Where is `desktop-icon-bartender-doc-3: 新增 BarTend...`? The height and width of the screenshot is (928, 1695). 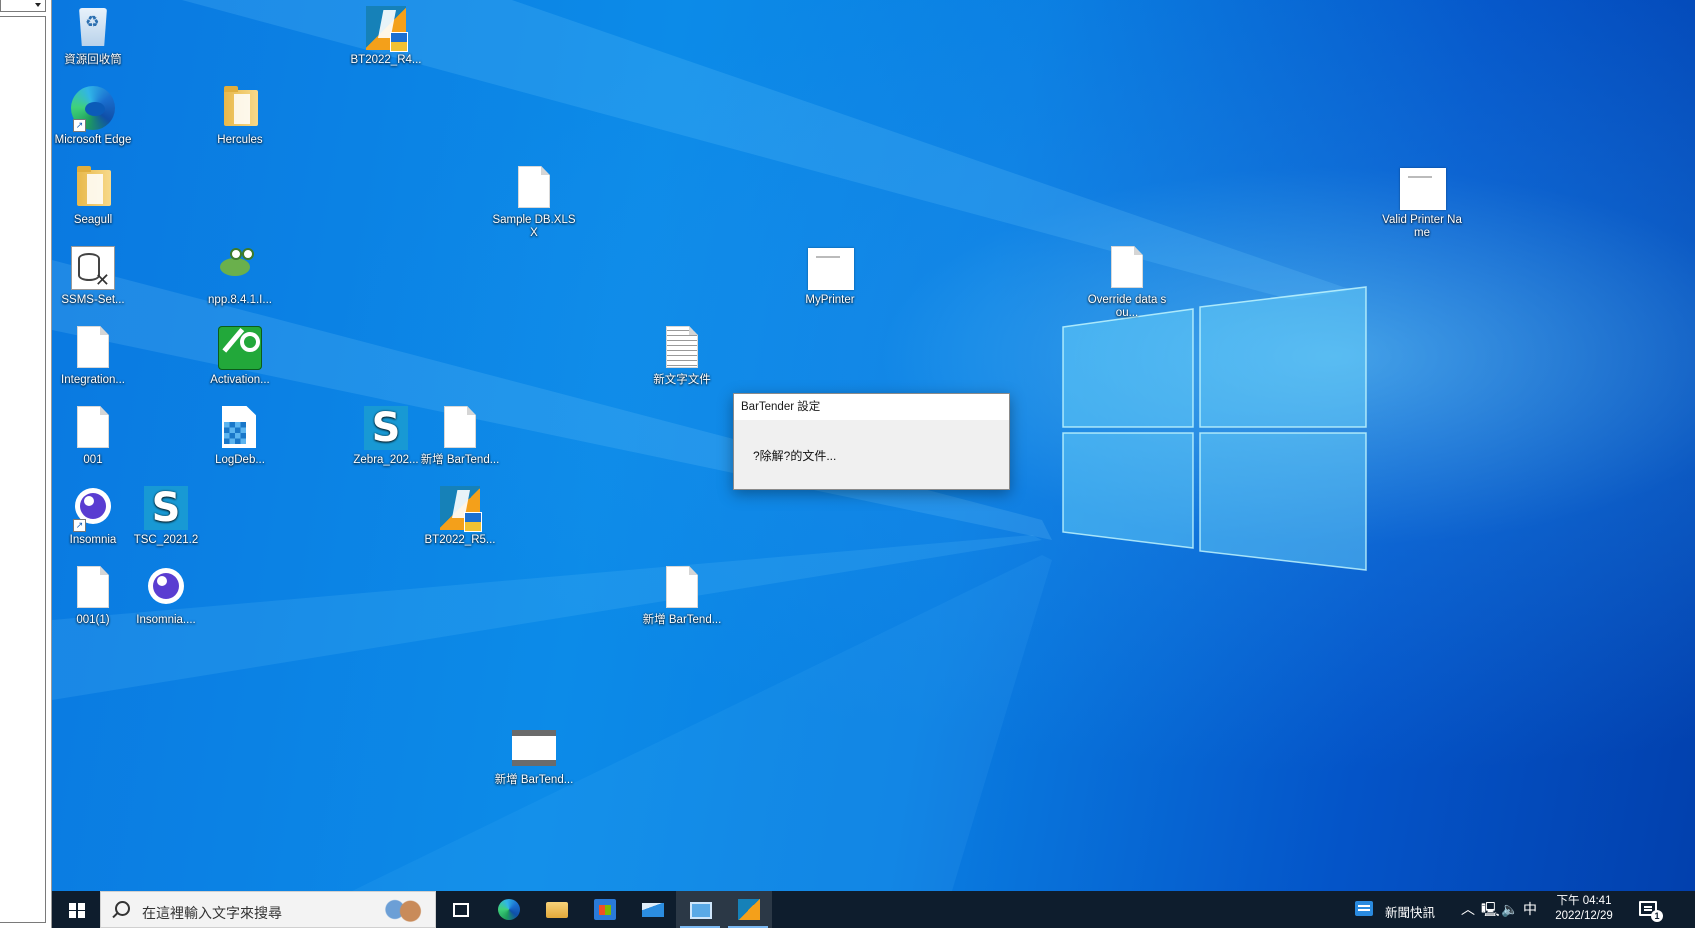 desktop-icon-bartender-doc-3: 新增 BarTend... is located at coordinates (534, 755).